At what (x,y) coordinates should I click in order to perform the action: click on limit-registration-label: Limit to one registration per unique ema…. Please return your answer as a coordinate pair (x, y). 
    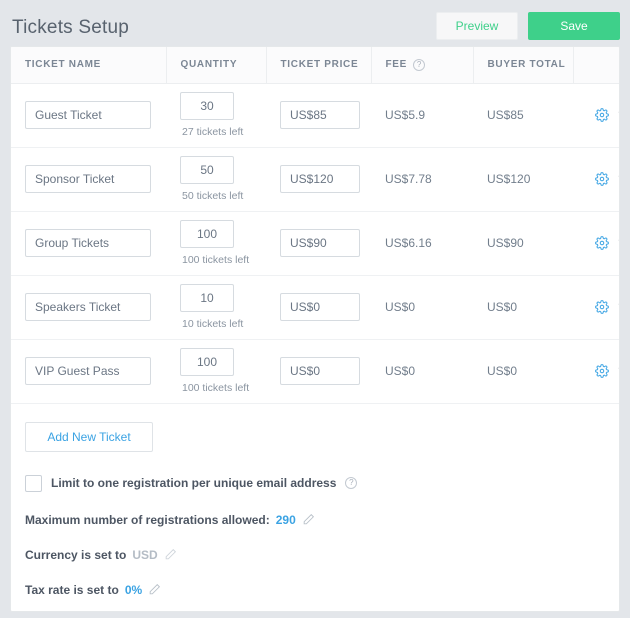
    Looking at the image, I should click on (194, 483).